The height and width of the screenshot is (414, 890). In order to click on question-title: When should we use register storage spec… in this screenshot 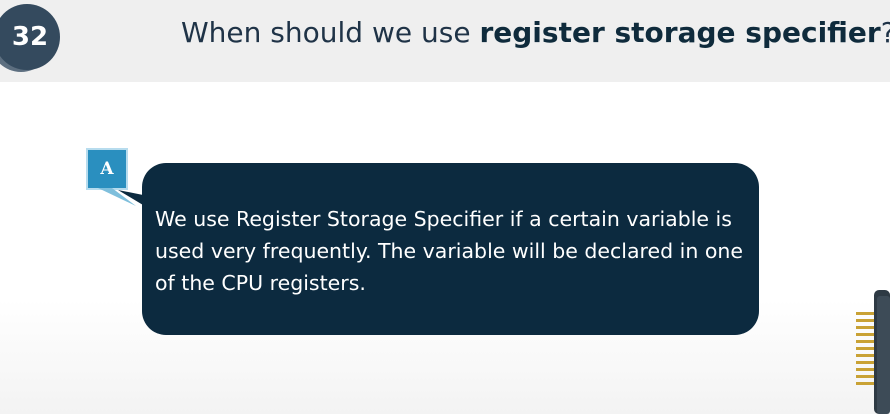, I will do `click(535, 32)`.